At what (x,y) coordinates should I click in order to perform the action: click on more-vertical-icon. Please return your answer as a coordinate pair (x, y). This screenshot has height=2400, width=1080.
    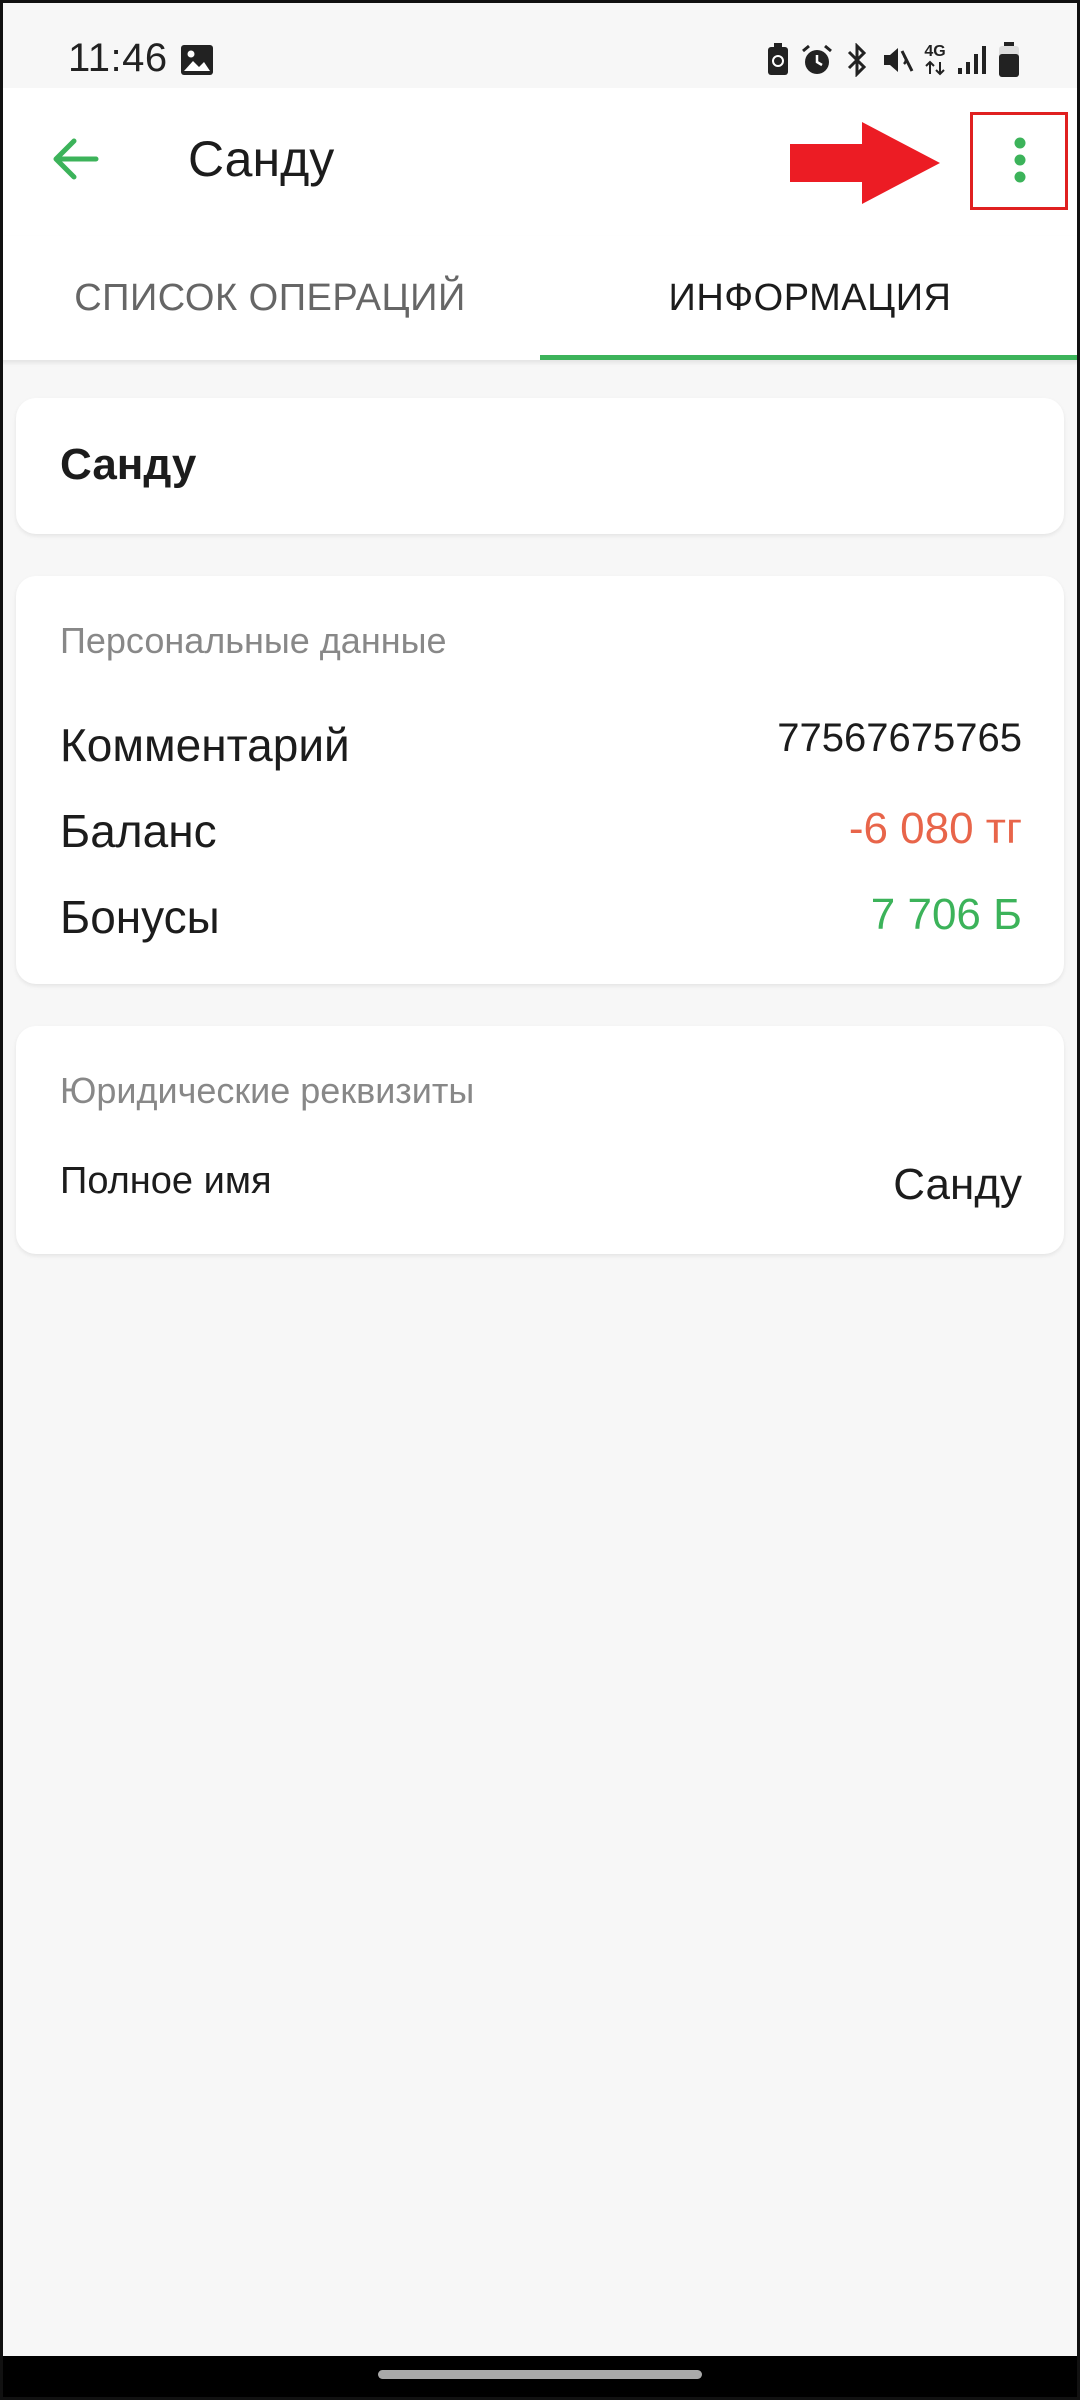
    Looking at the image, I should click on (1020, 162).